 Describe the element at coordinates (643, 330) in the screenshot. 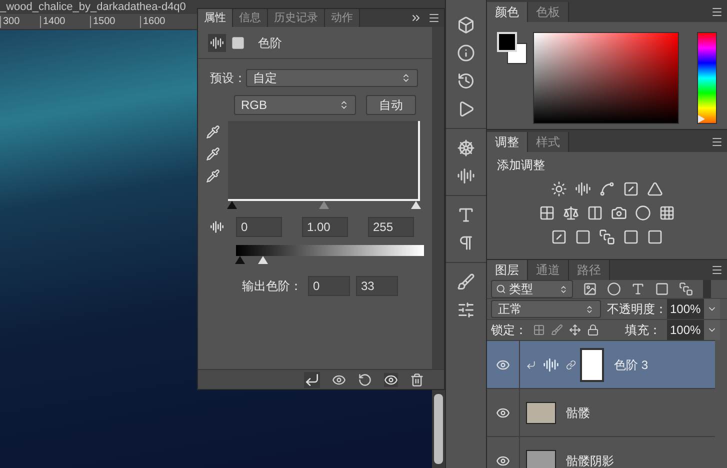

I see `fill-label: 填充：` at that location.